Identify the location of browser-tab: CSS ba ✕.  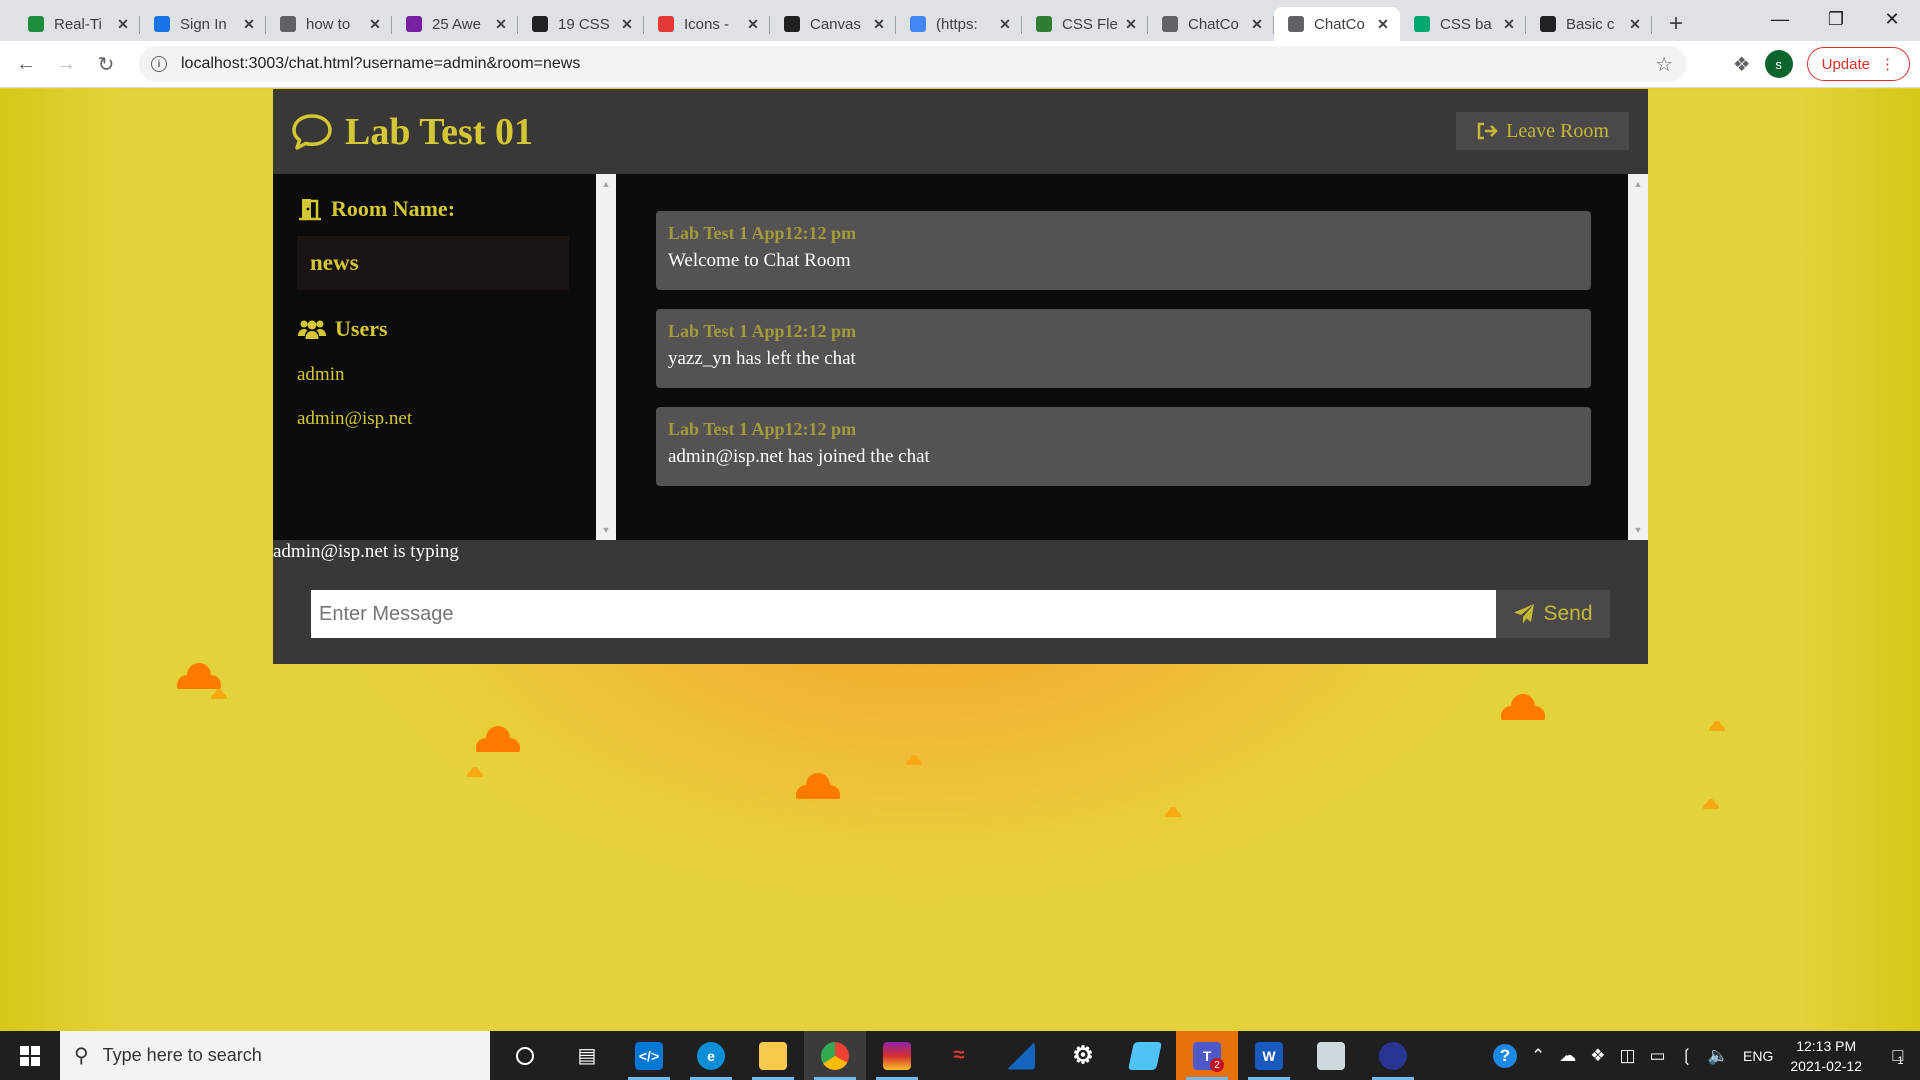
(1463, 24).